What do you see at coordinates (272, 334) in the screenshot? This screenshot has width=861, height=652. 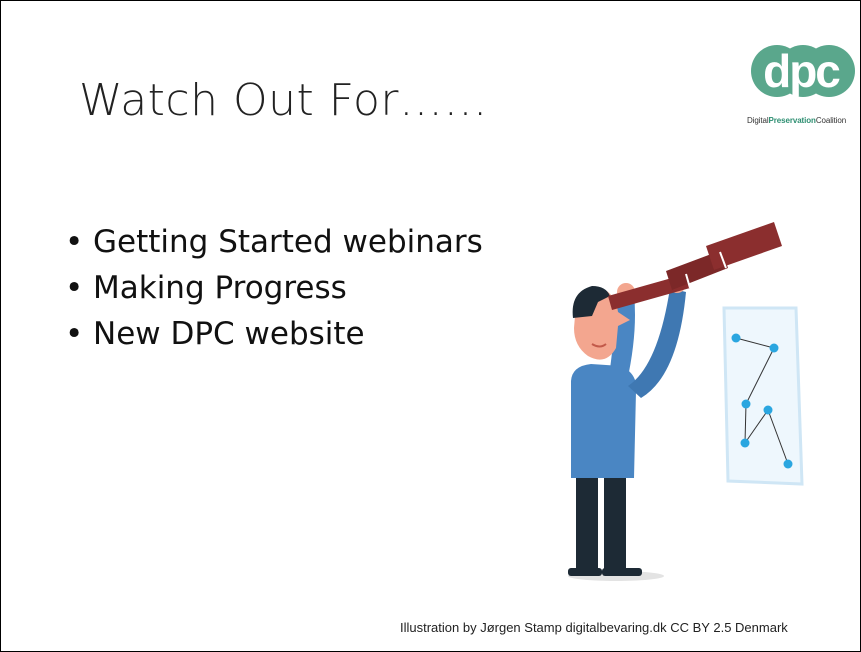 I see `bullet-item: New DPC website` at bounding box center [272, 334].